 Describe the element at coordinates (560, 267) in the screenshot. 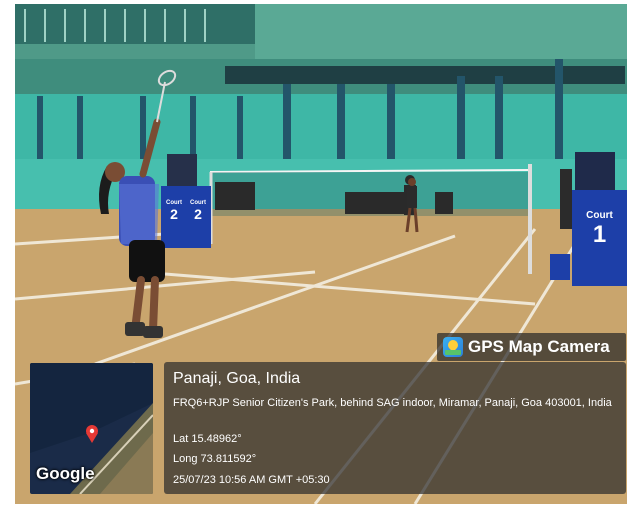

I see `score-box` at that location.